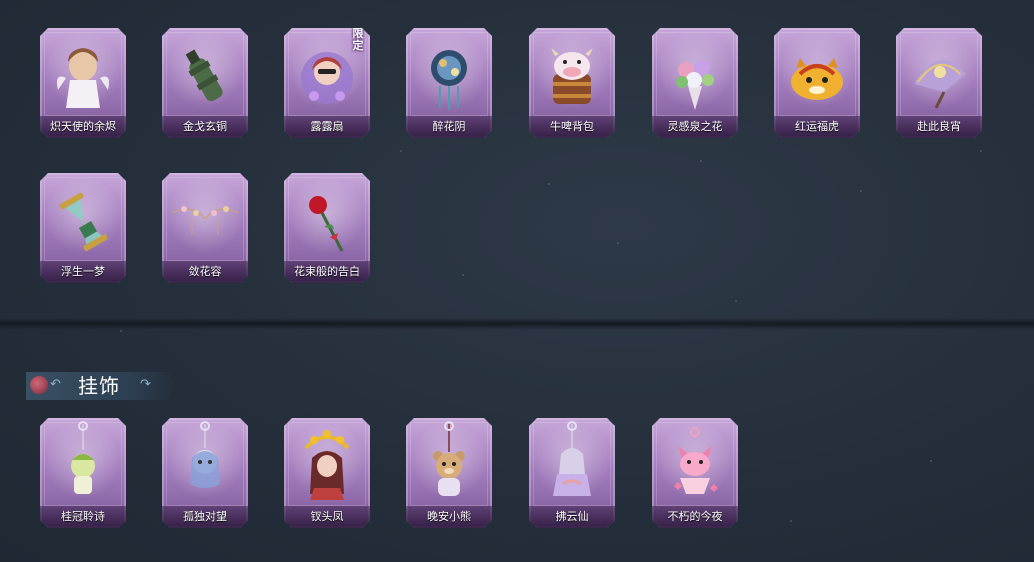 The height and width of the screenshot is (562, 1034). What do you see at coordinates (449, 458) in the screenshot?
I see `bear-charm-icon` at bounding box center [449, 458].